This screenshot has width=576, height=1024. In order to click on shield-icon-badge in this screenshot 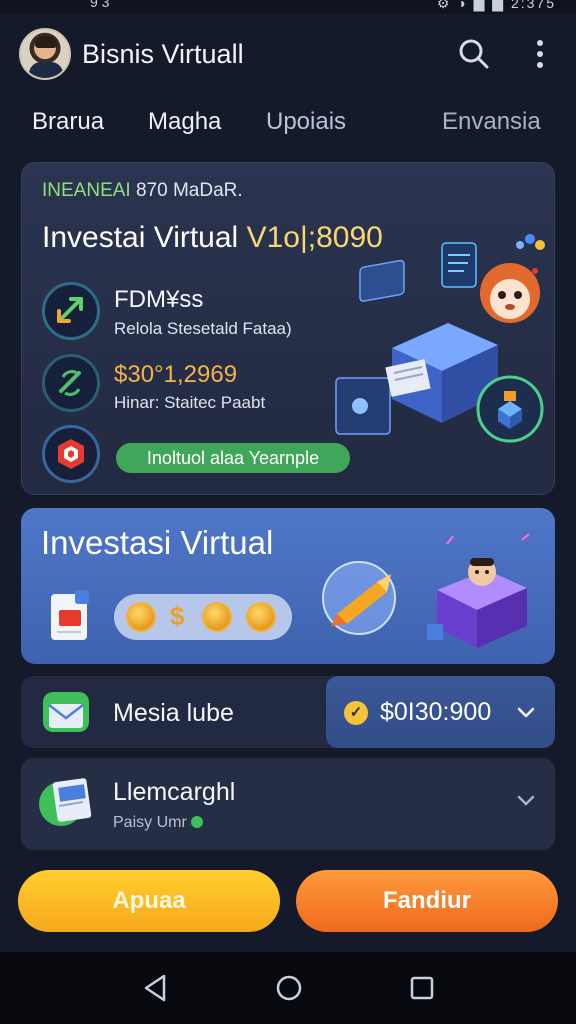, I will do `click(71, 454)`.